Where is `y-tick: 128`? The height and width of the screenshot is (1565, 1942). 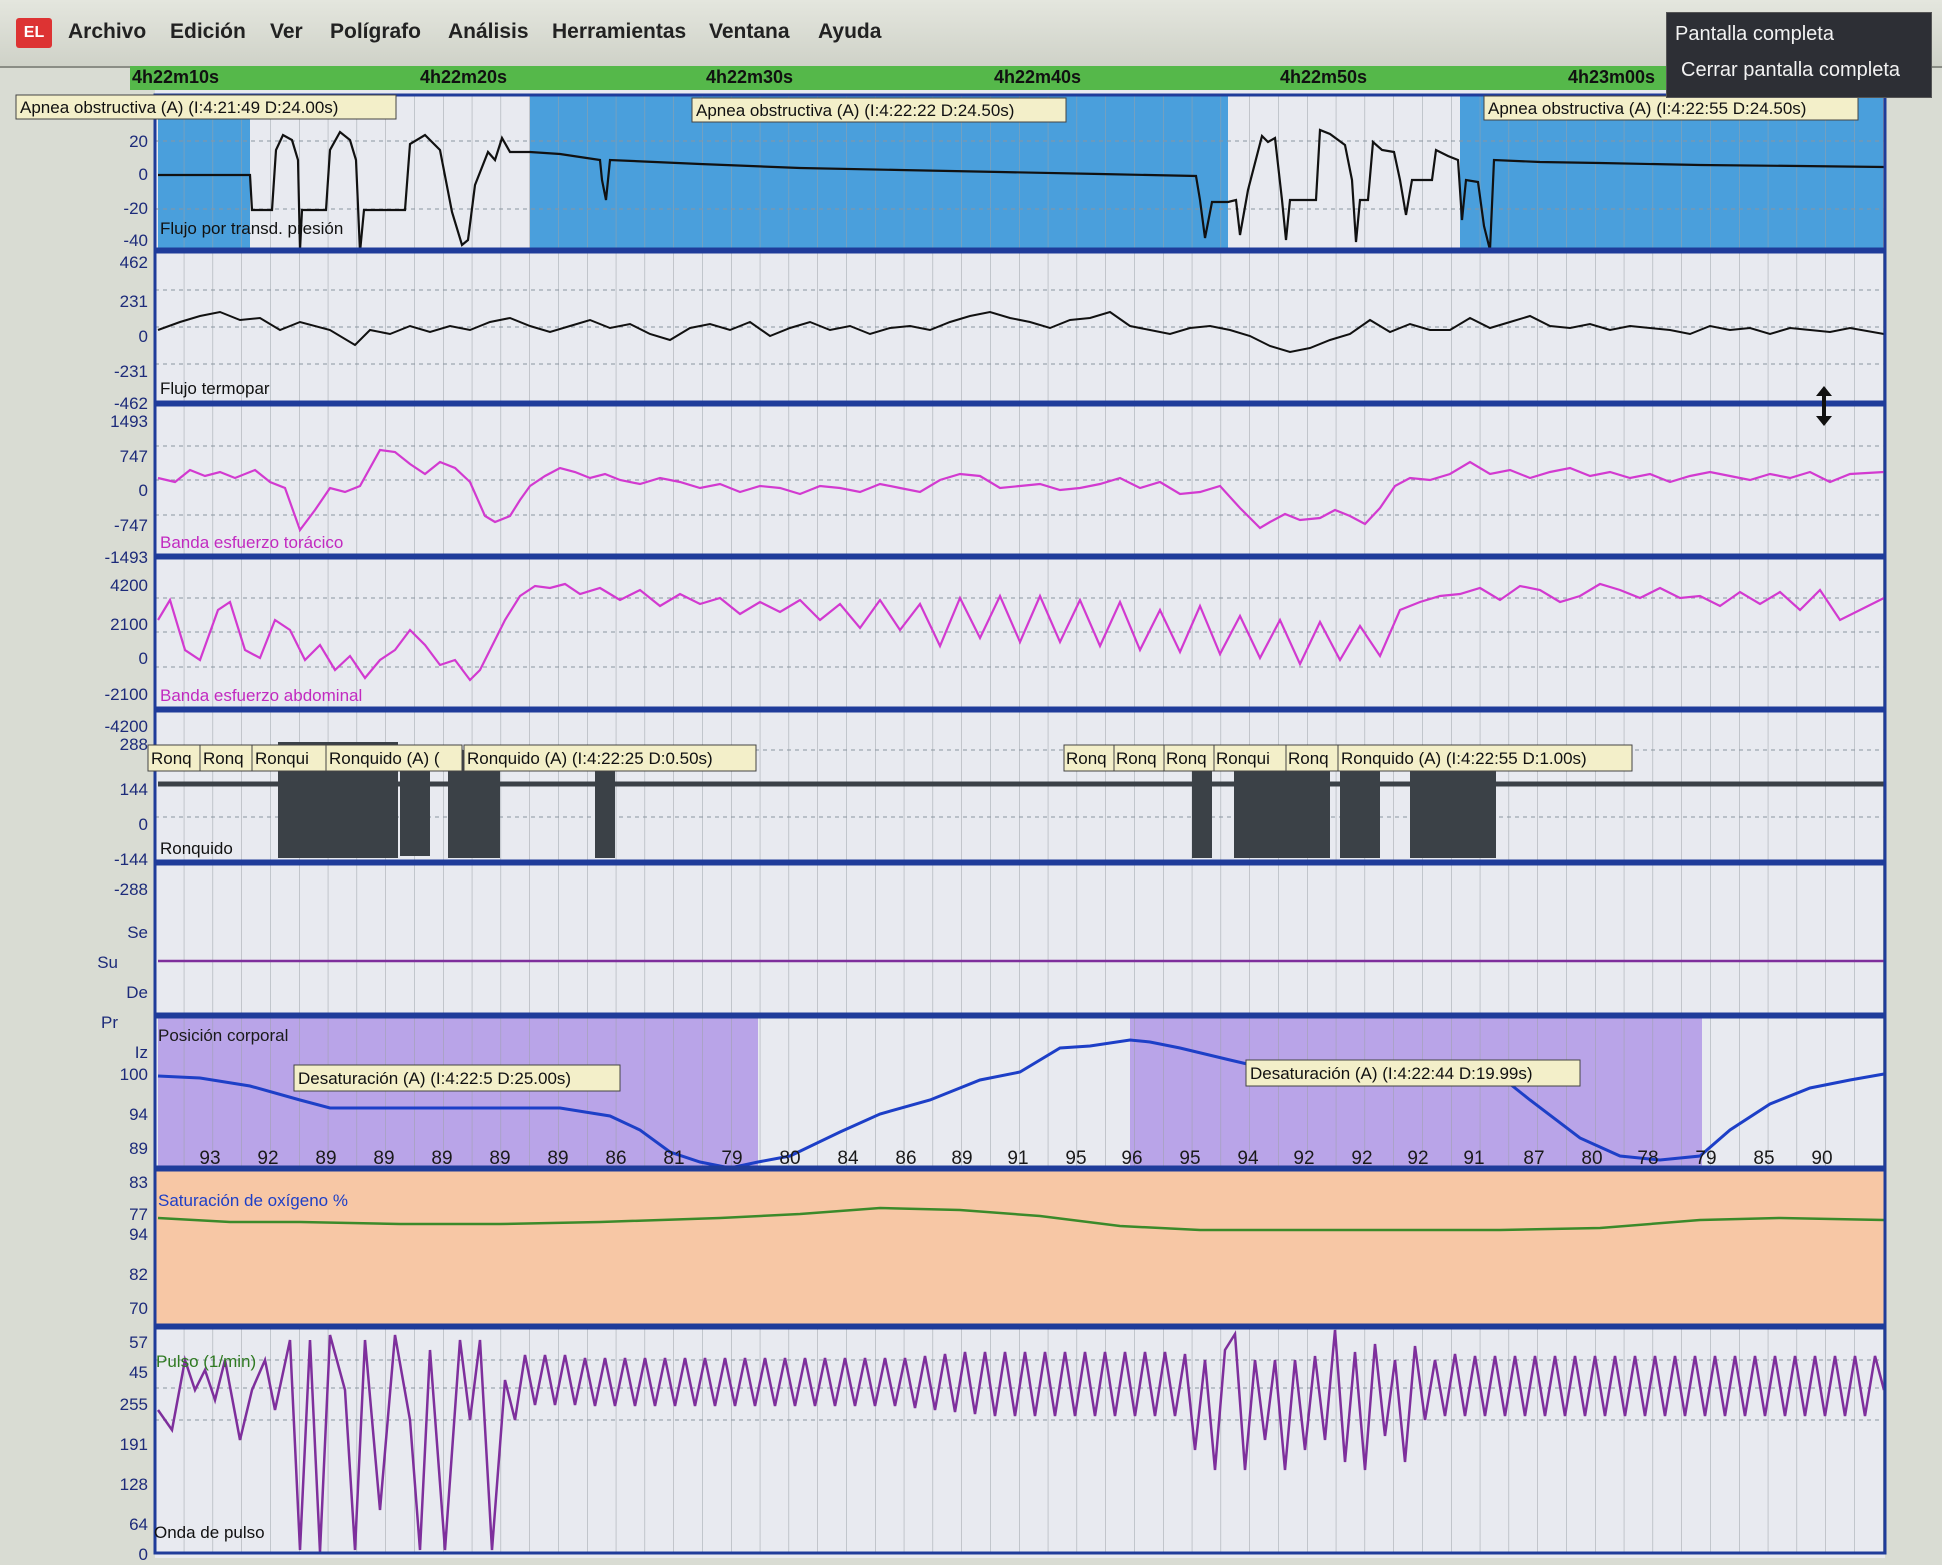
y-tick: 128 is located at coordinates (134, 1484).